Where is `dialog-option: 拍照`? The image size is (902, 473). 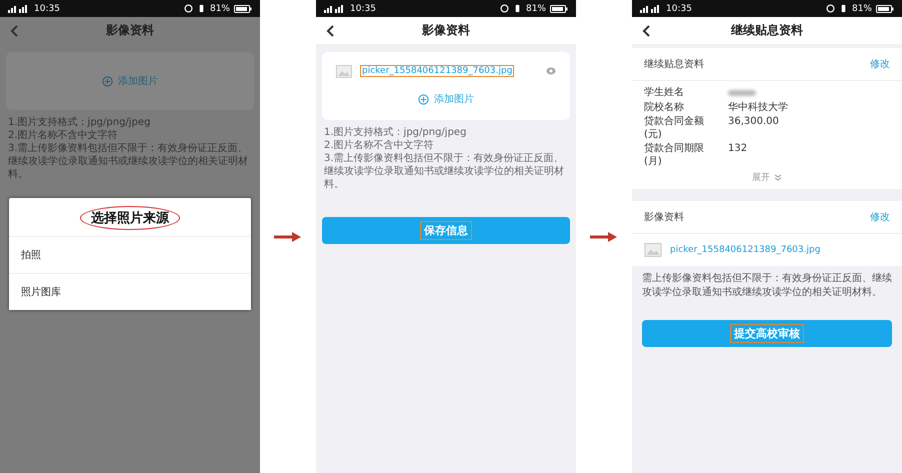 dialog-option: 拍照 is located at coordinates (130, 255).